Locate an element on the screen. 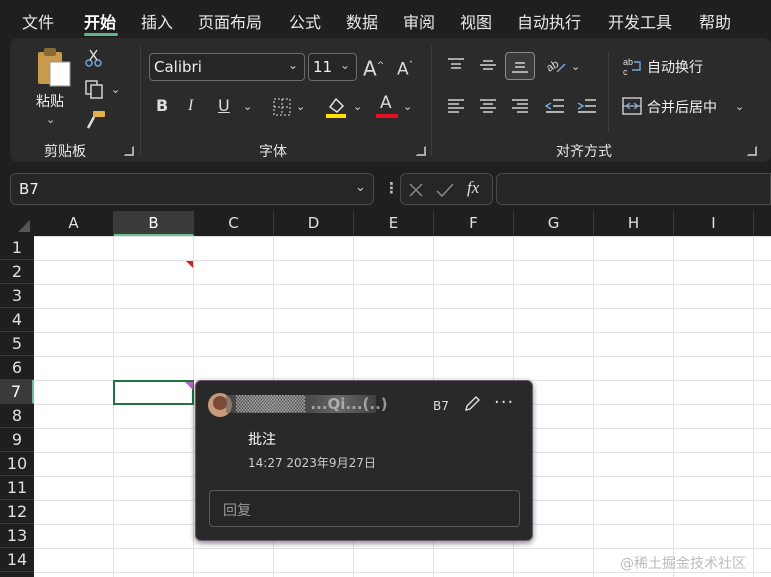  tab-file: 文件 is located at coordinates (38, 21).